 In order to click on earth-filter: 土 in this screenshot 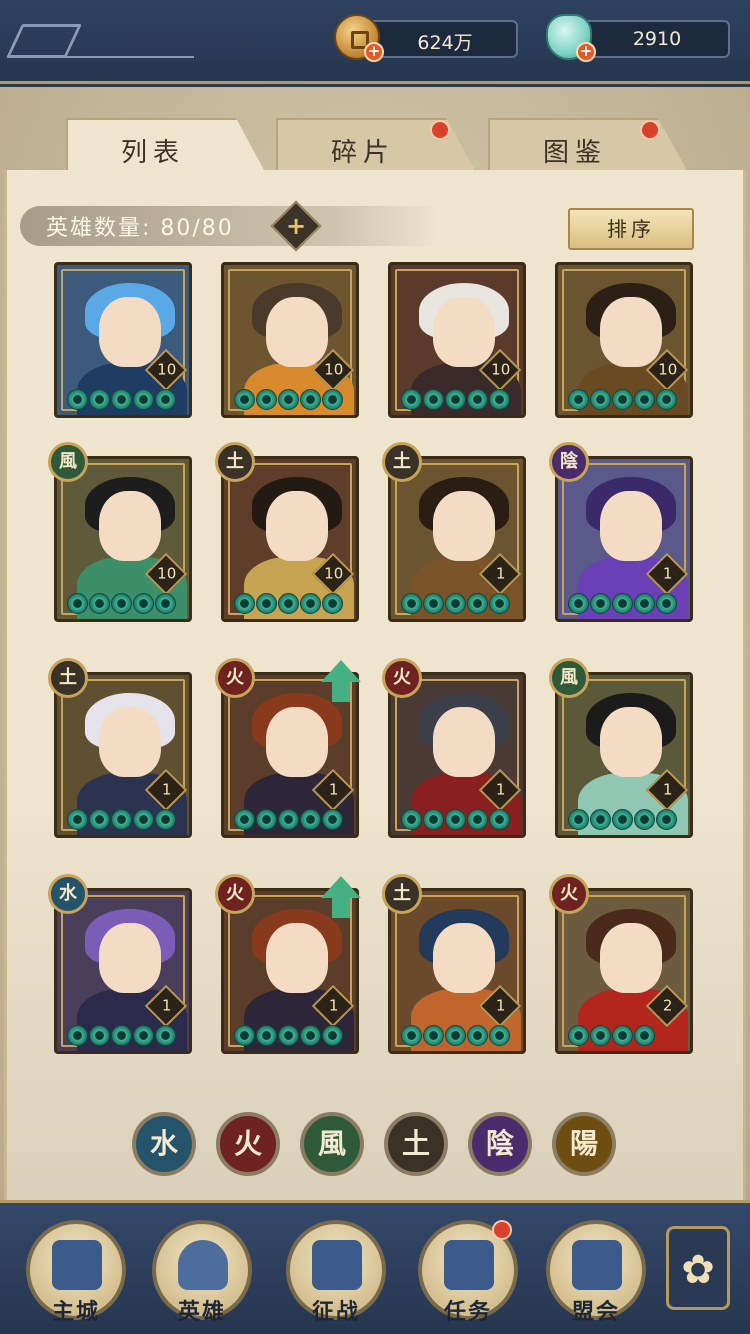, I will do `click(416, 1144)`.